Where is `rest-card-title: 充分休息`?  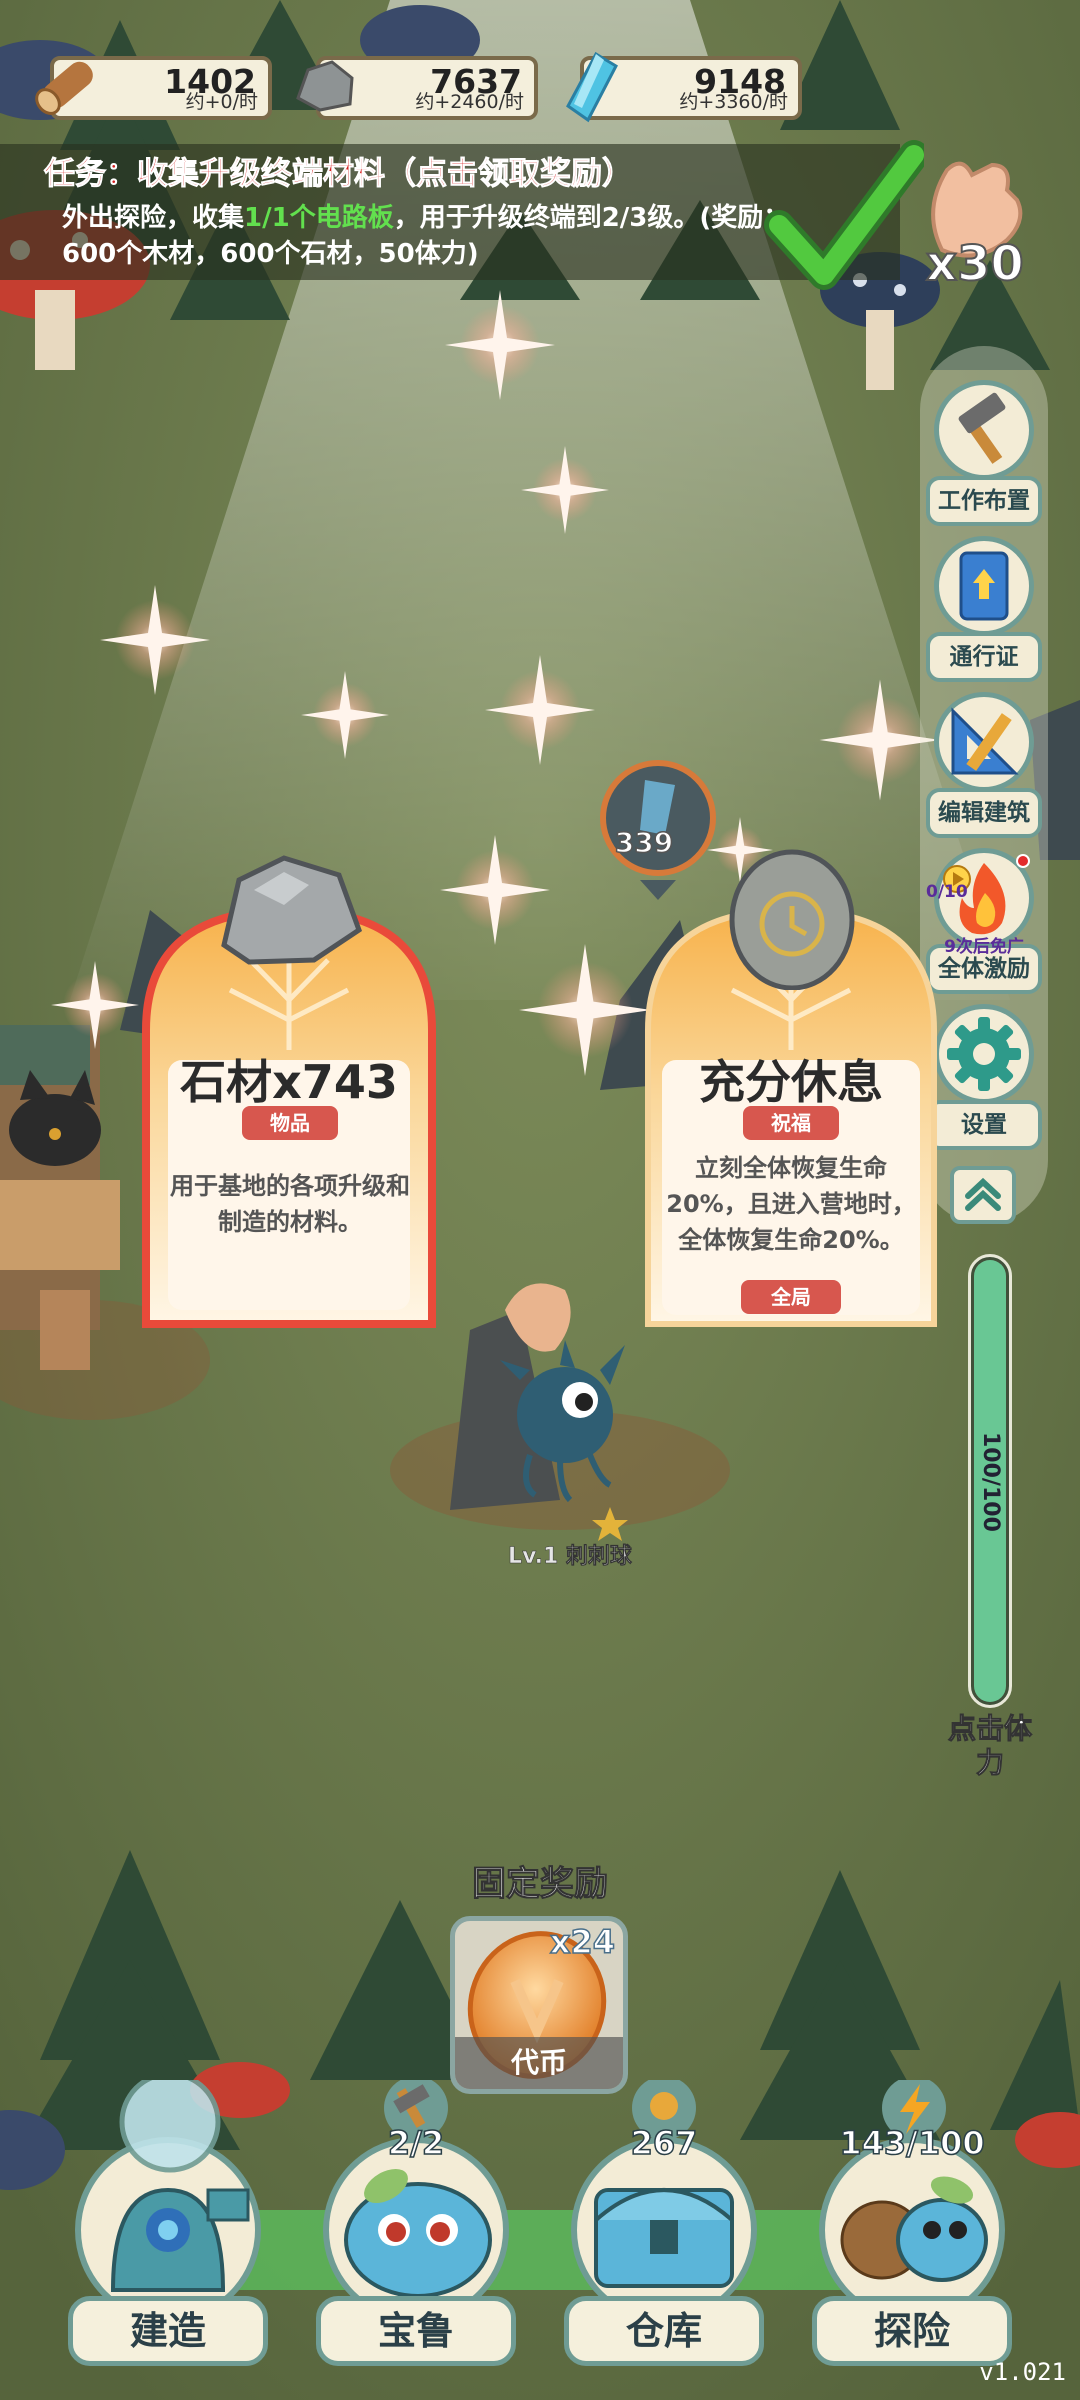
rest-card-title: 充分休息 is located at coordinates (791, 1082).